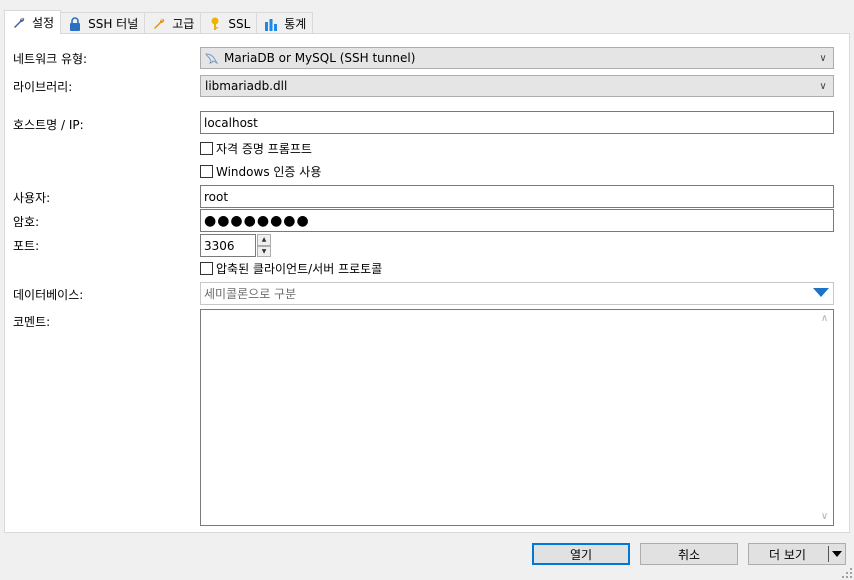  I want to click on network-type-select: MariaDB or MySQL (SSH tunnel) ∨, so click(517, 58).